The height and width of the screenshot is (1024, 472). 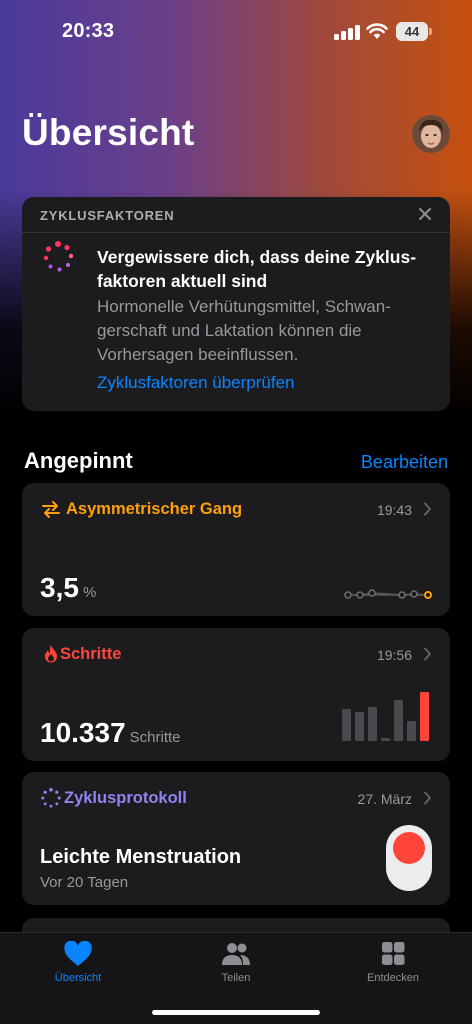 What do you see at coordinates (154, 509) in the screenshot?
I see `gait-label: Asymmetrischer Gang` at bounding box center [154, 509].